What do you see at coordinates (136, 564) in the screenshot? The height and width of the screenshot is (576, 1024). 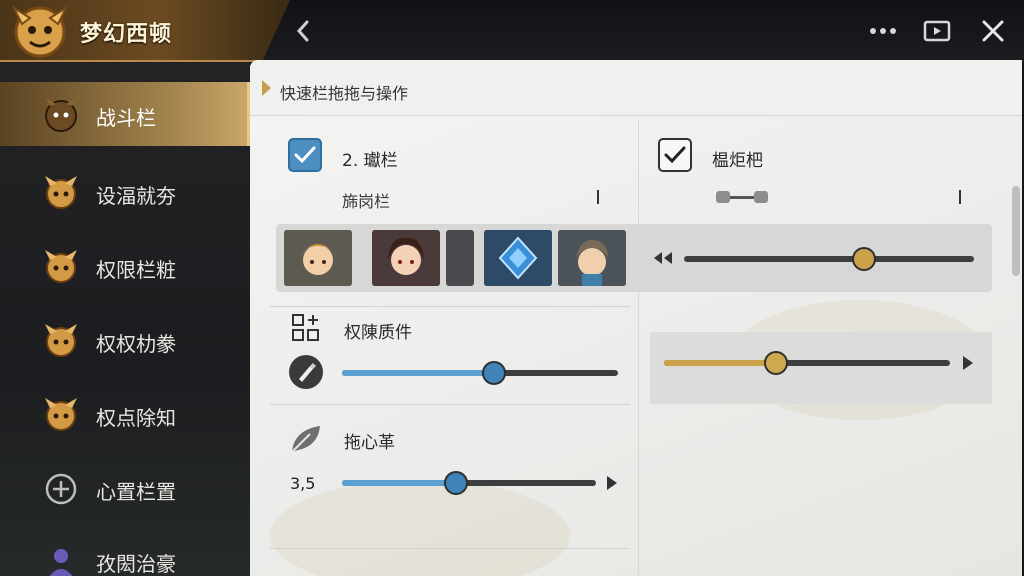 I see `sidebar-item-label: 孜閎治豪` at bounding box center [136, 564].